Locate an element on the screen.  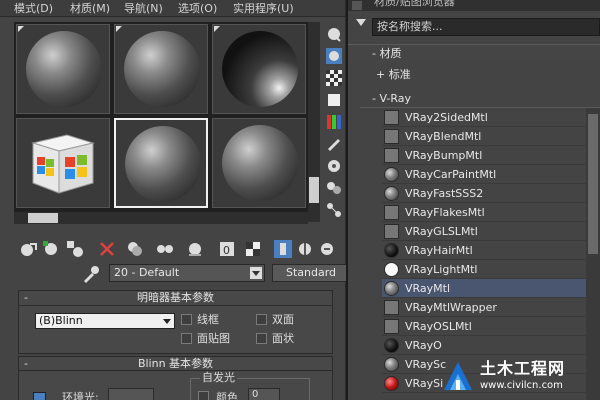
group-standard: + 标准 is located at coordinates (474, 75).